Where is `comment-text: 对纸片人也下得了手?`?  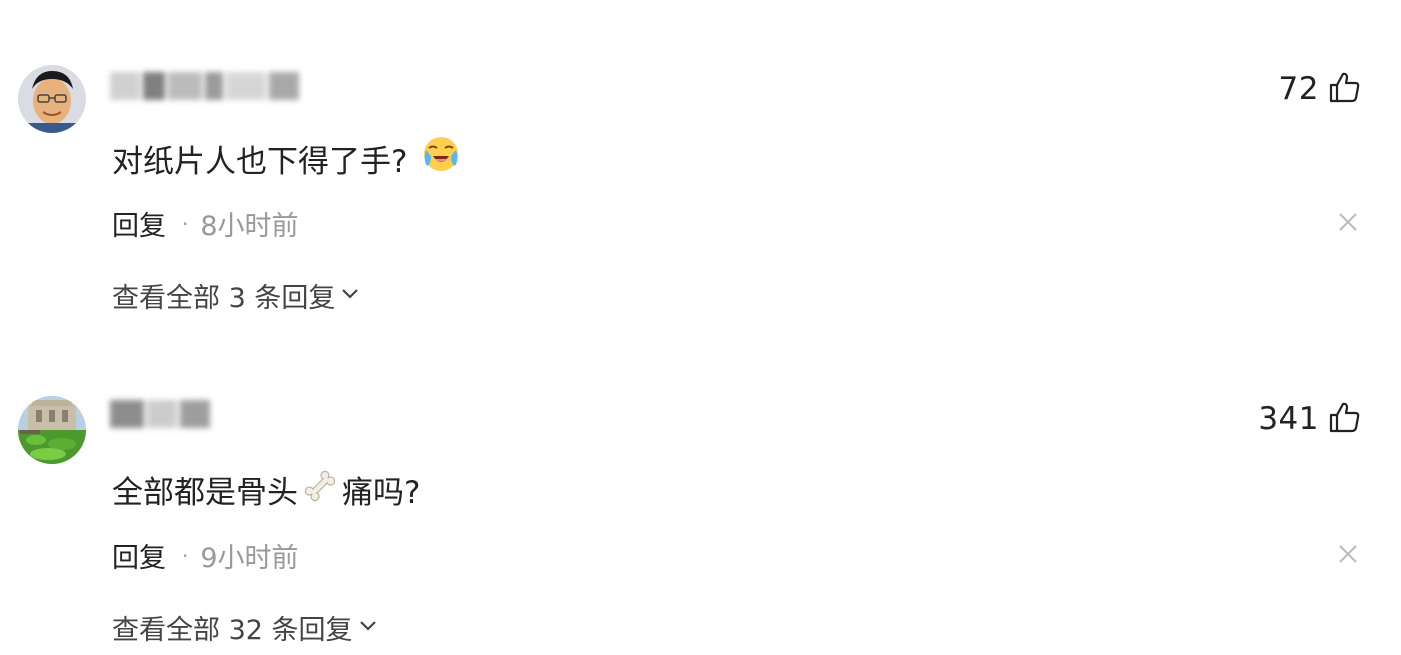
comment-text: 对纸片人也下得了手? is located at coordinates (286, 158).